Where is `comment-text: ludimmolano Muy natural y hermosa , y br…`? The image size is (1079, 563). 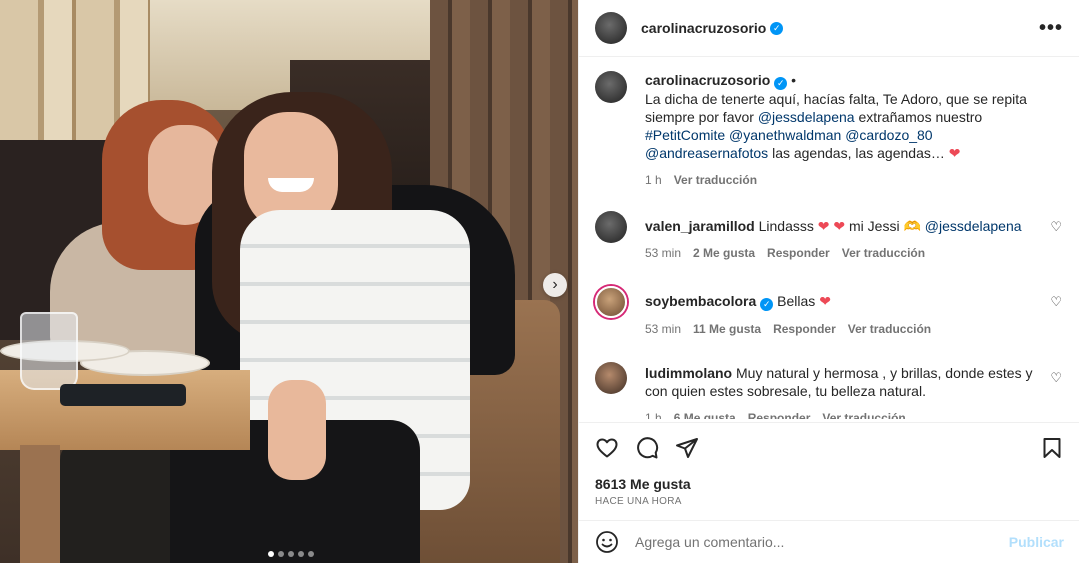
comment-text: ludimmolano Muy natural y hermosa , y br… is located at coordinates (841, 382).